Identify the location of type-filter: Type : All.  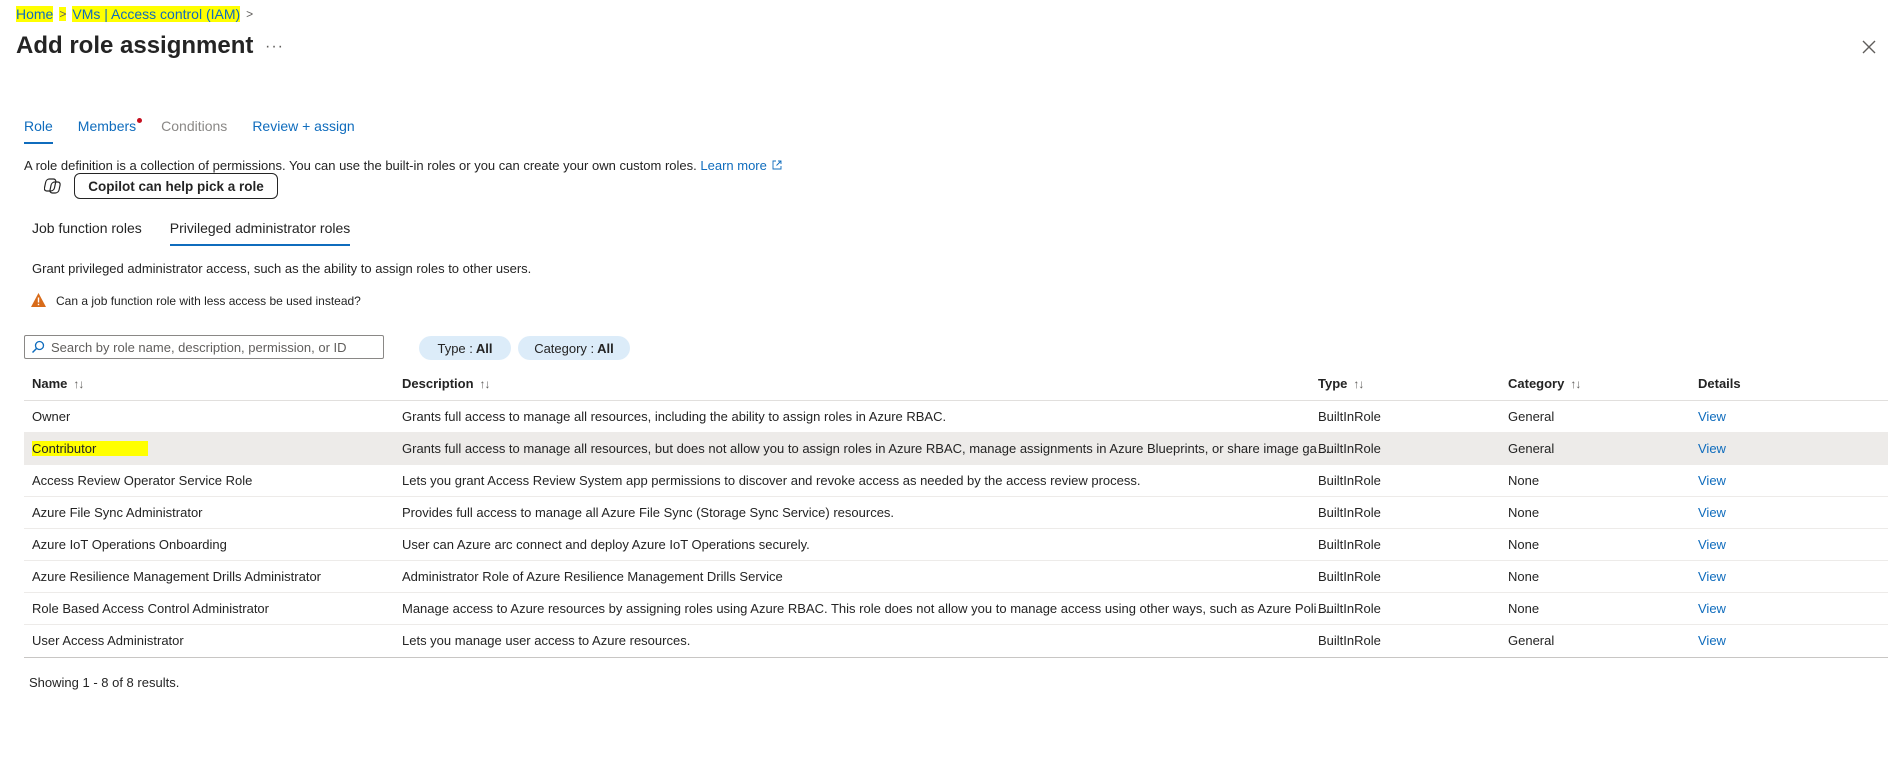
(465, 348).